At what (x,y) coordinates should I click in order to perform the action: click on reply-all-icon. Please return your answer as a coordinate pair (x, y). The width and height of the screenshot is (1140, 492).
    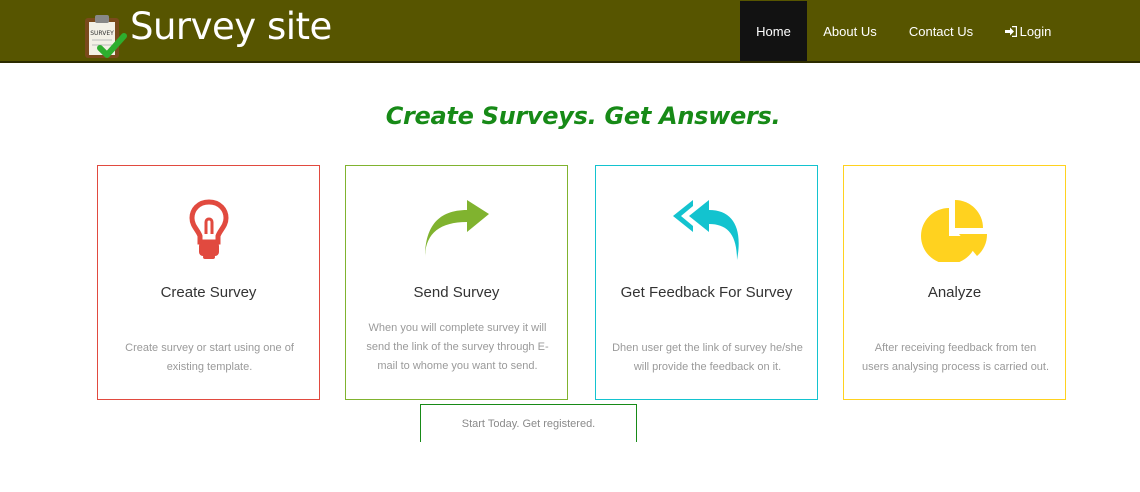
    Looking at the image, I should click on (706, 230).